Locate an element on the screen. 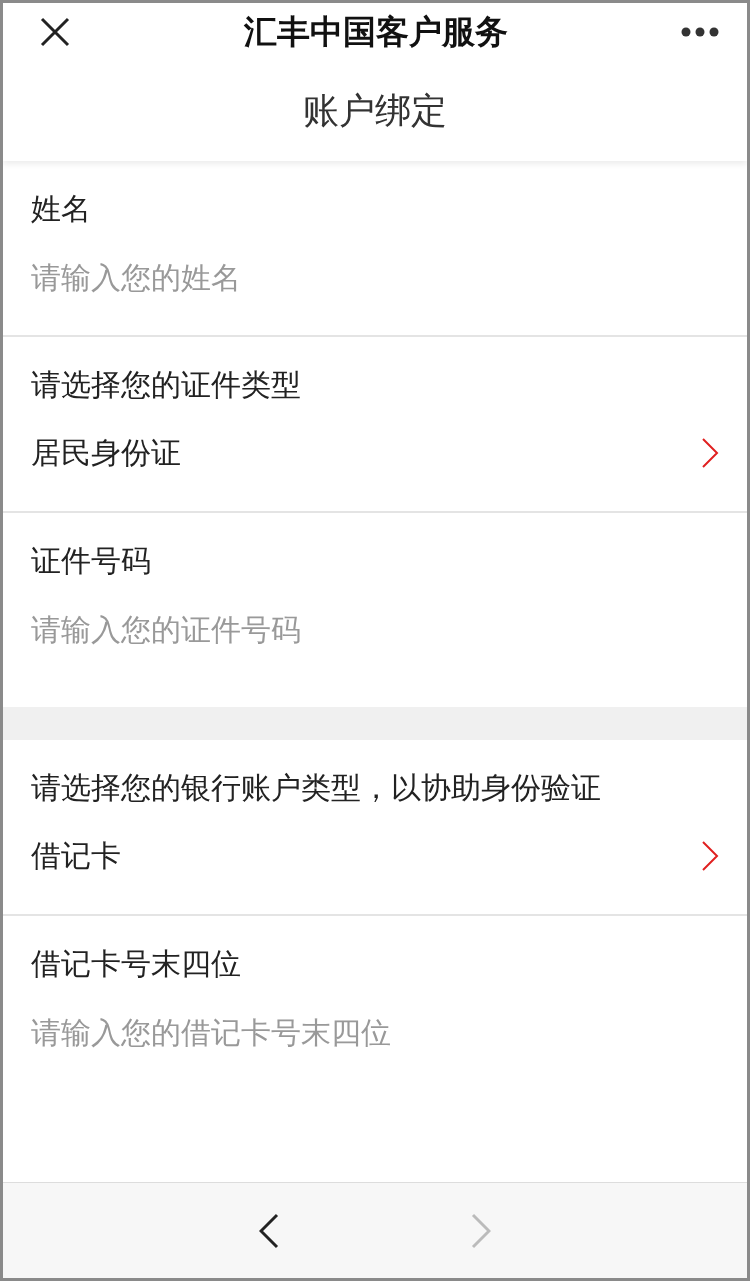 The width and height of the screenshot is (750, 1281). close-button is located at coordinates (55, 32).